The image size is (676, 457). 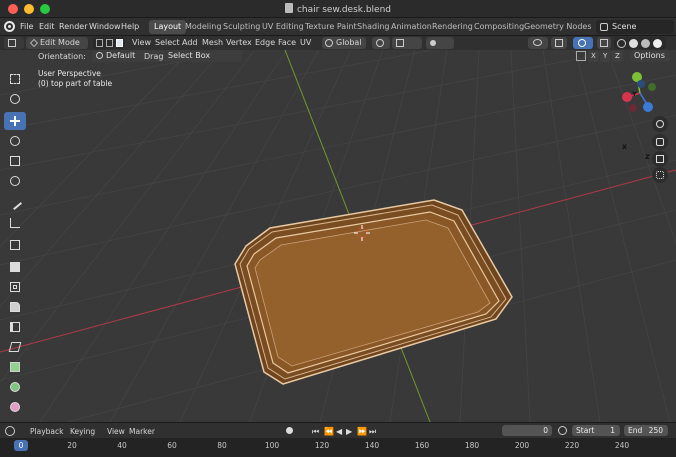 What do you see at coordinates (647, 157) in the screenshot?
I see `gizmo-z-label: Z` at bounding box center [647, 157].